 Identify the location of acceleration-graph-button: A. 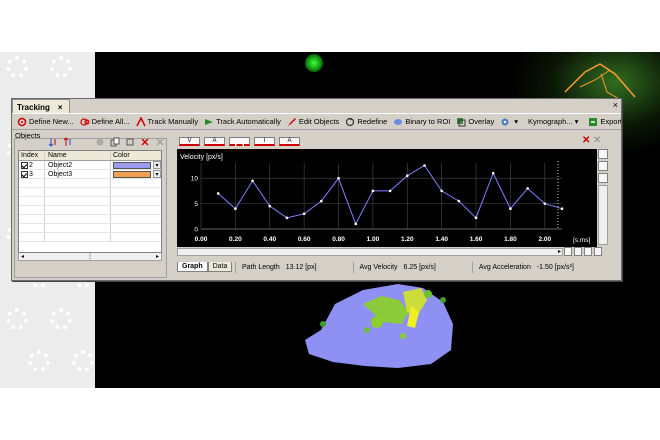
(214, 141).